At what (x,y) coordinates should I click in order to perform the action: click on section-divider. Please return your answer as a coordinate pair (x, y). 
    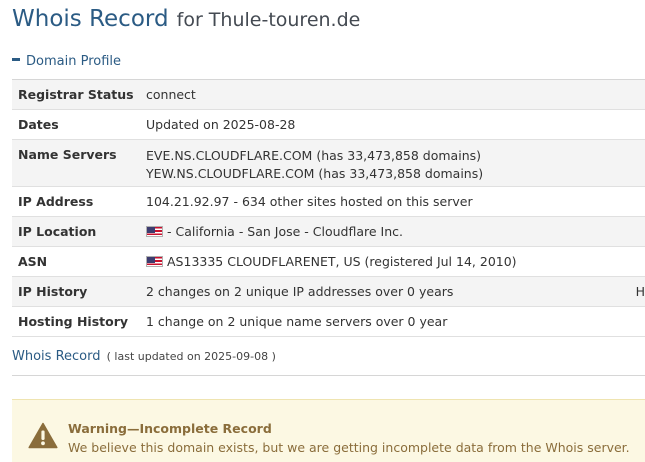
    Looking at the image, I should click on (328, 375).